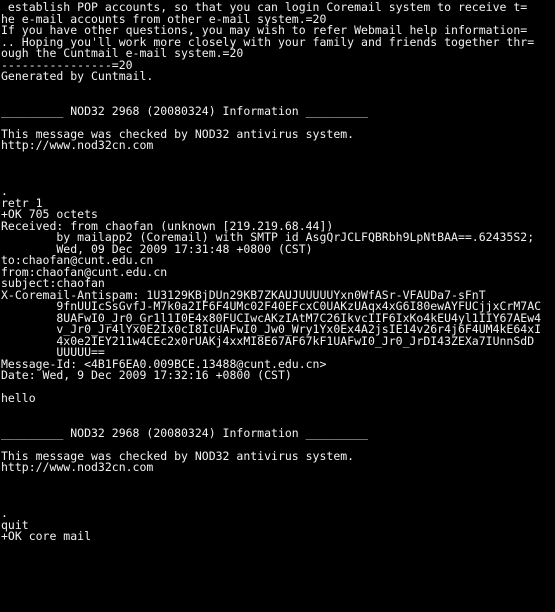  What do you see at coordinates (18, 398) in the screenshot?
I see `terminal-line: hello` at bounding box center [18, 398].